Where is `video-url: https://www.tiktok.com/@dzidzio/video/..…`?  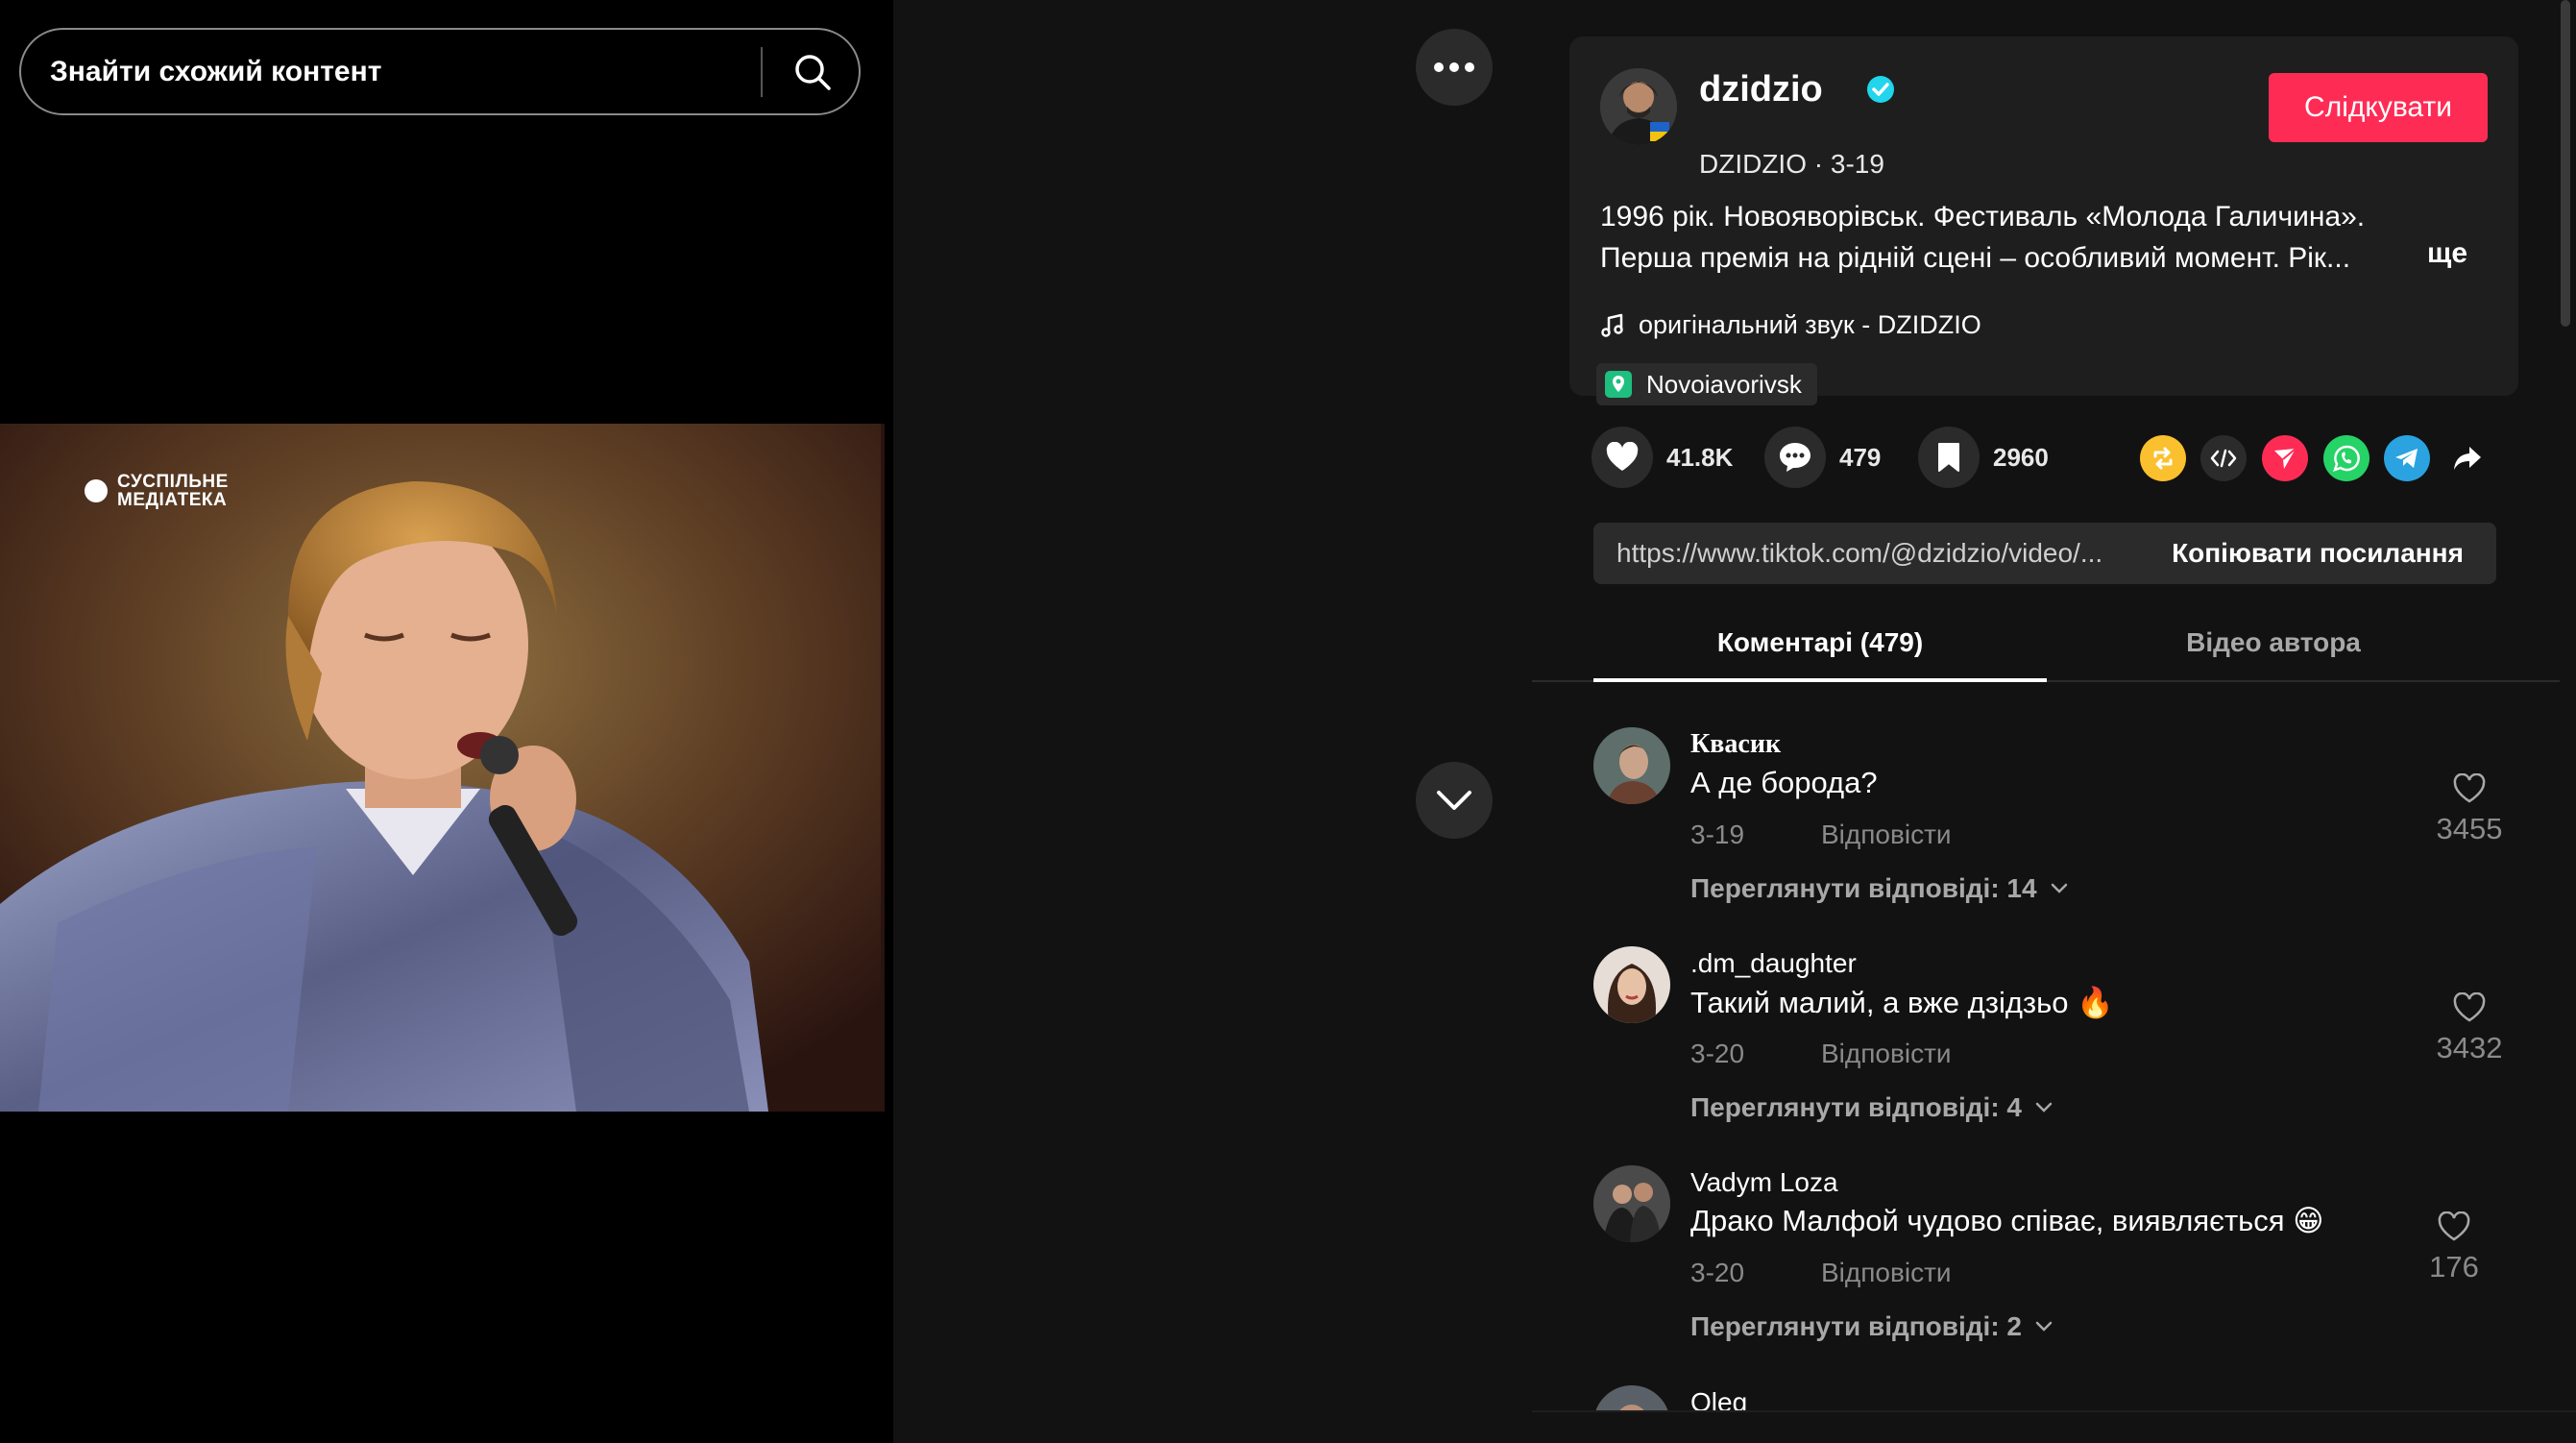 video-url: https://www.tiktok.com/@dzidzio/video/..… is located at coordinates (1876, 554).